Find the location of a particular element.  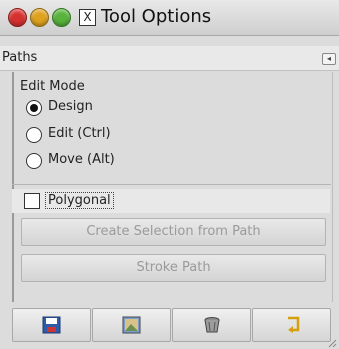

polygonal-option: Polygonal is located at coordinates (171, 201).